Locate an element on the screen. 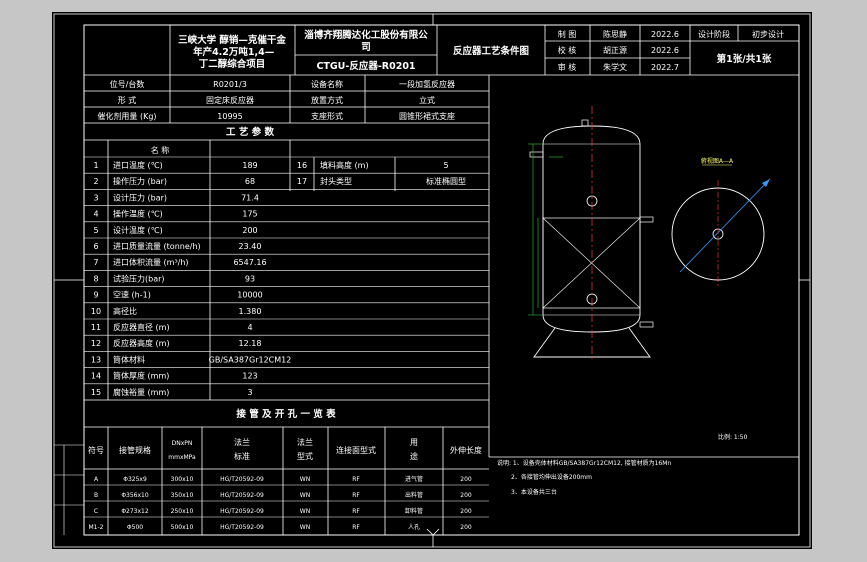  param-name: 反应器高度 (m) is located at coordinates (141, 343).